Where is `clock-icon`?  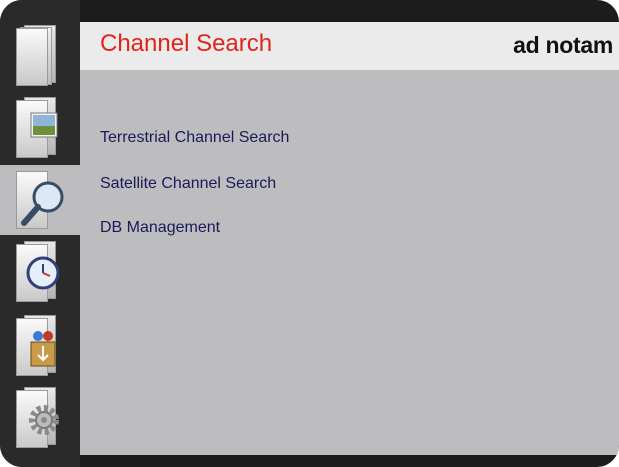
clock-icon is located at coordinates (43, 273).